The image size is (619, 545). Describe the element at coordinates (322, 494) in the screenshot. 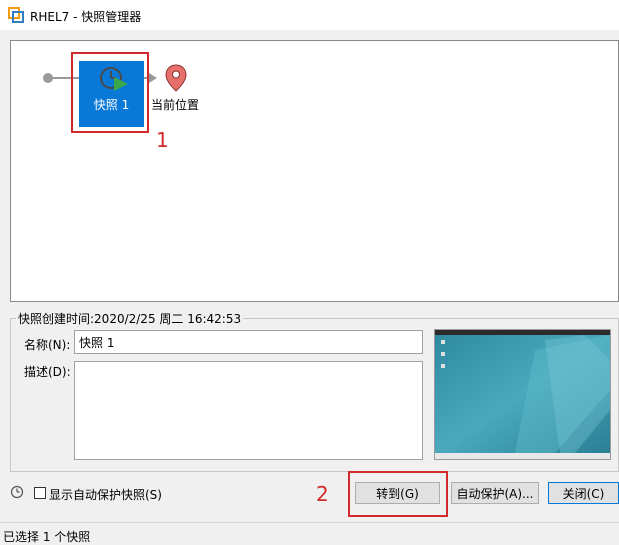

I see `annotation-number-2: 2` at that location.